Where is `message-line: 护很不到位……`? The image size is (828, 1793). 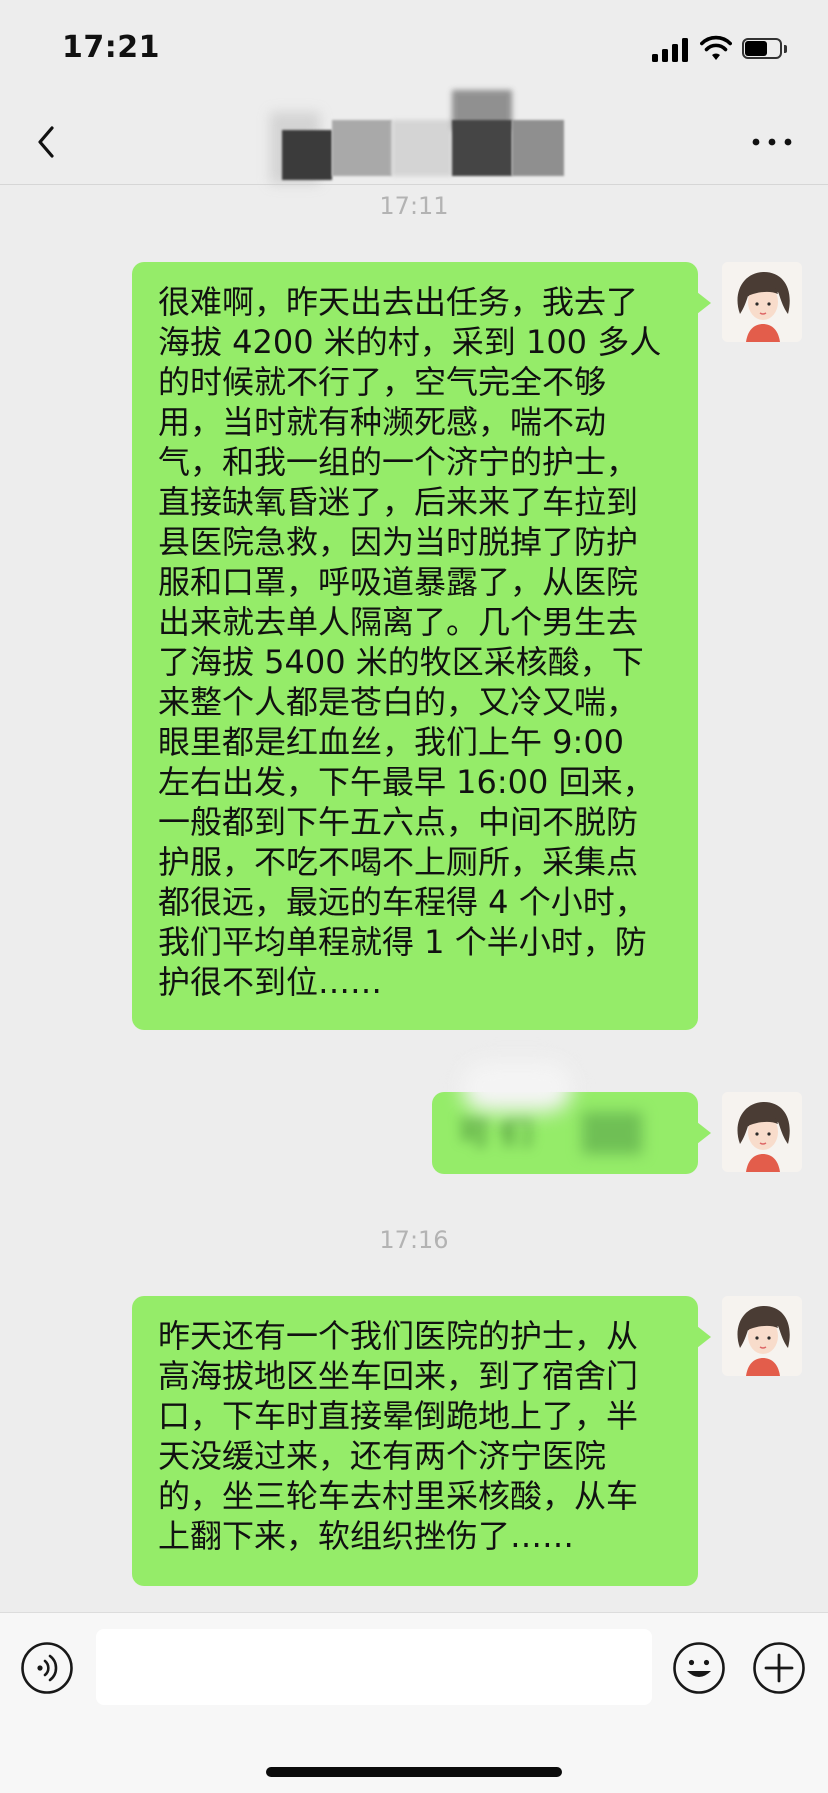 message-line: 护很不到位…… is located at coordinates (270, 982).